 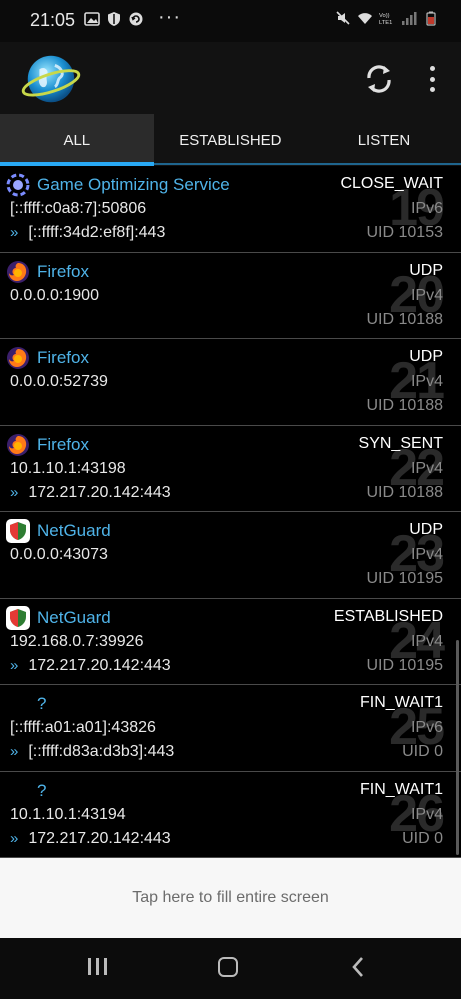 I want to click on local-address: 0.0.0.0:1900, so click(x=54, y=295).